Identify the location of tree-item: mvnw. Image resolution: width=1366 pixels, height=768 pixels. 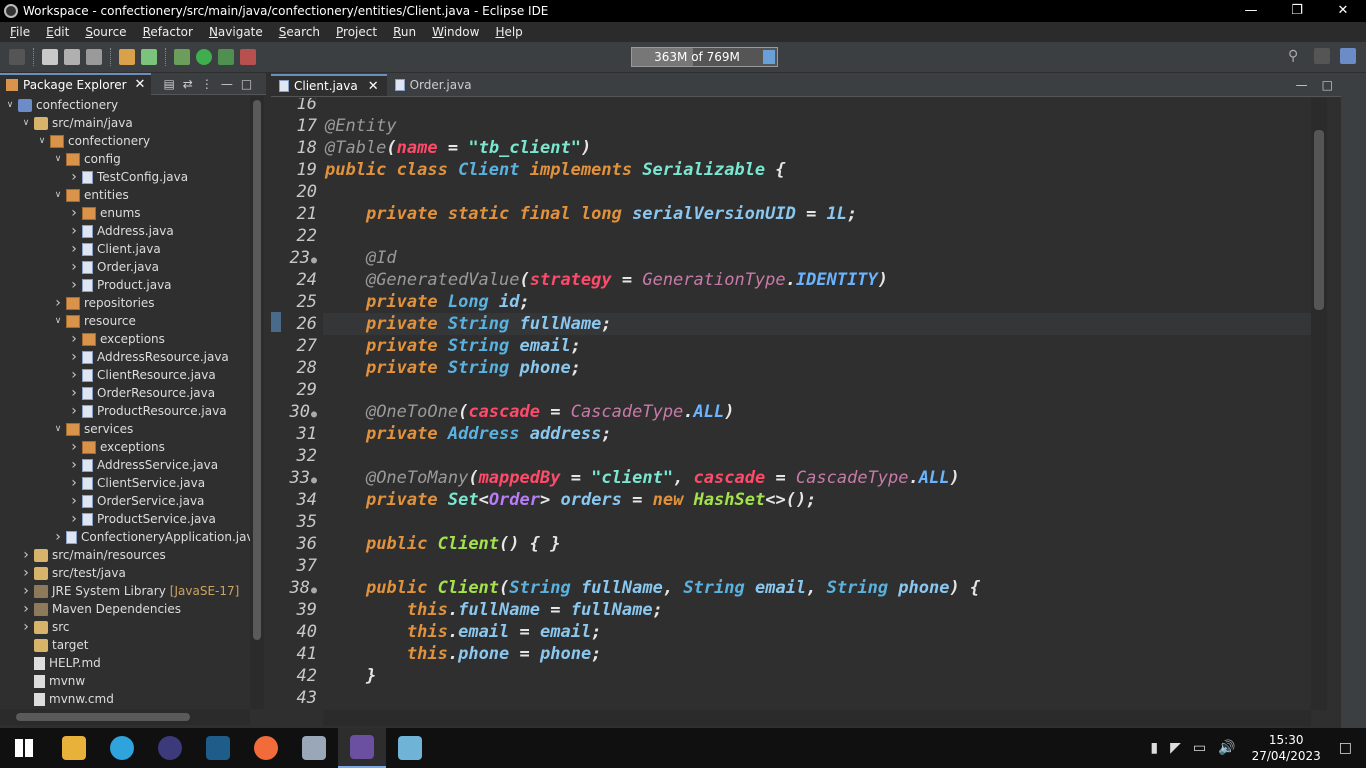
(52, 681).